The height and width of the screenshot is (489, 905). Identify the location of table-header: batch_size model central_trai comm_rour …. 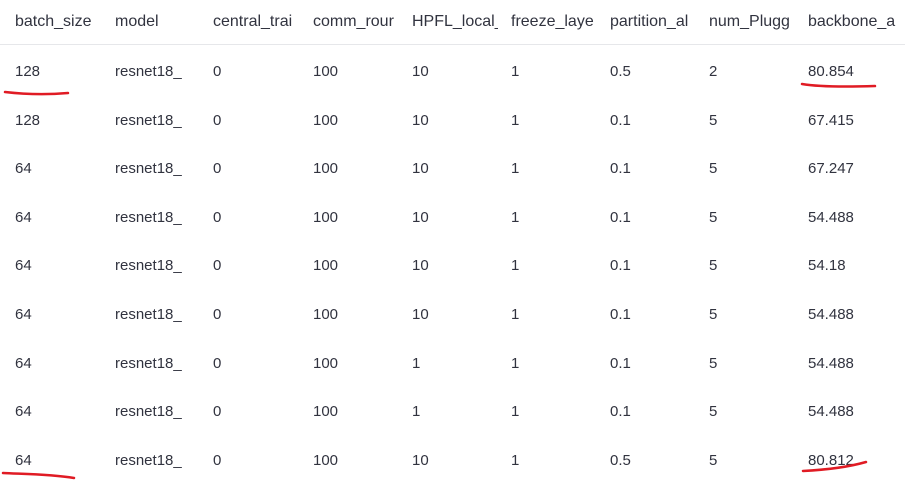
(452, 22).